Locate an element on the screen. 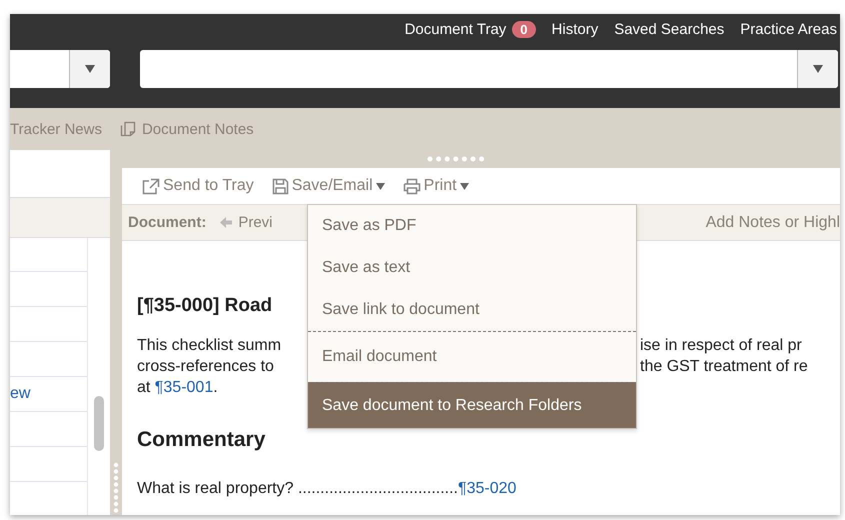  notes-icon is located at coordinates (128, 129).